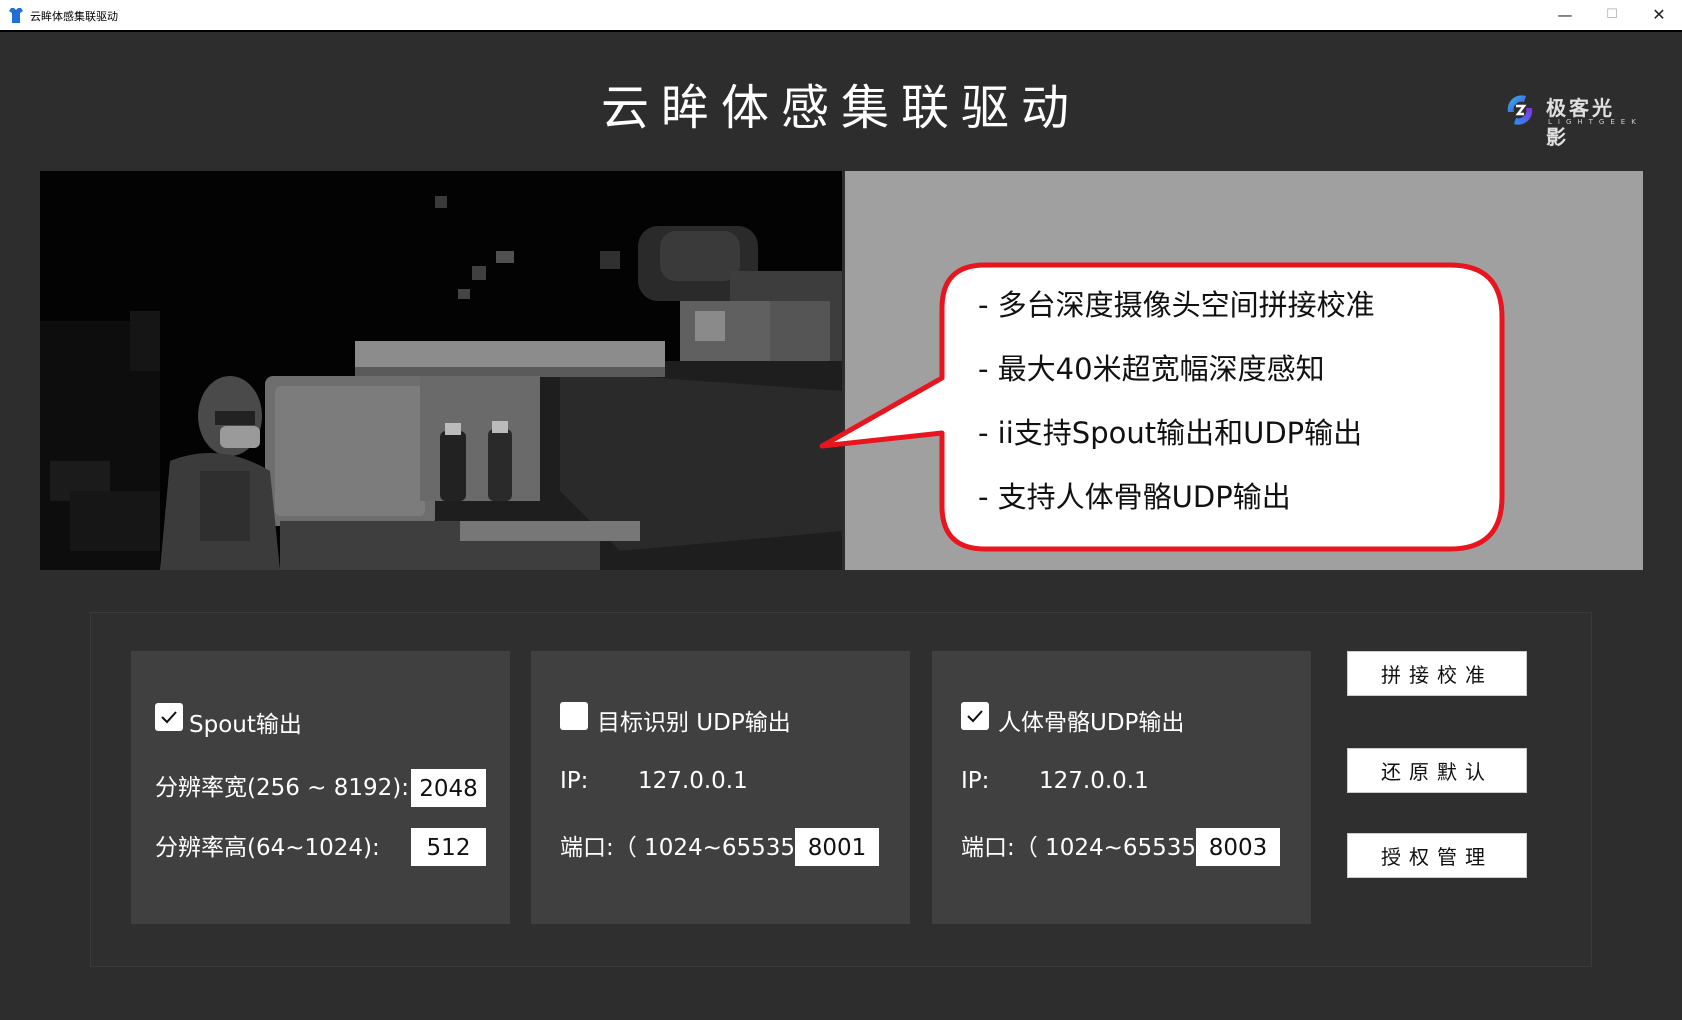 Image resolution: width=1682 pixels, height=1020 pixels. Describe the element at coordinates (448, 788) in the screenshot. I see `width-input: 2048` at that location.